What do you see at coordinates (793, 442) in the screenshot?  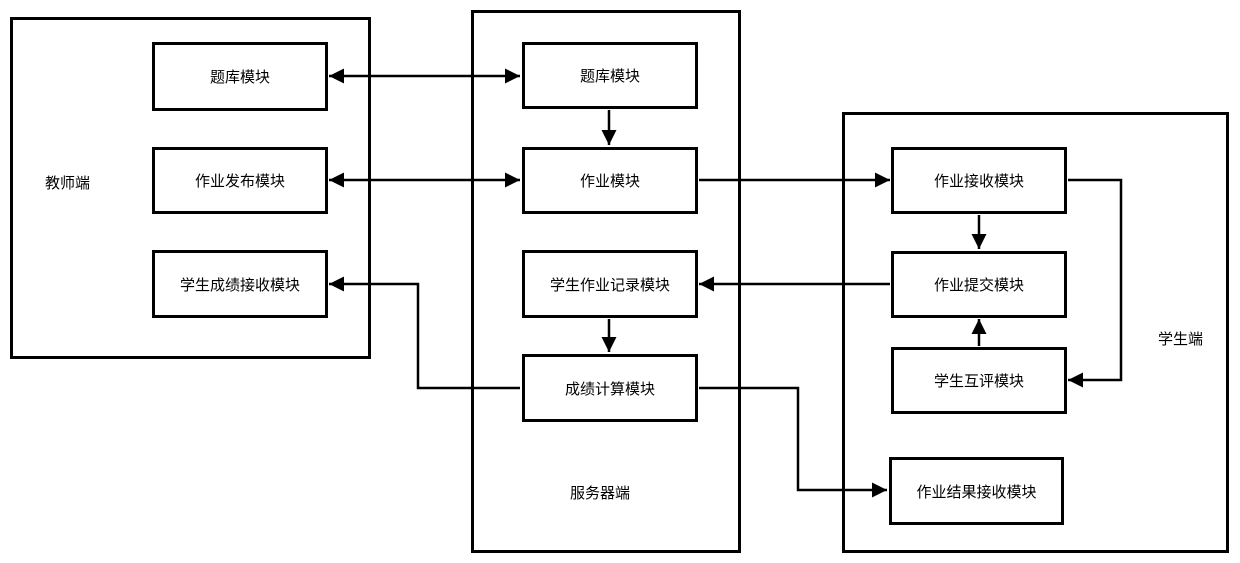 I see `arrow-grade-to-result` at bounding box center [793, 442].